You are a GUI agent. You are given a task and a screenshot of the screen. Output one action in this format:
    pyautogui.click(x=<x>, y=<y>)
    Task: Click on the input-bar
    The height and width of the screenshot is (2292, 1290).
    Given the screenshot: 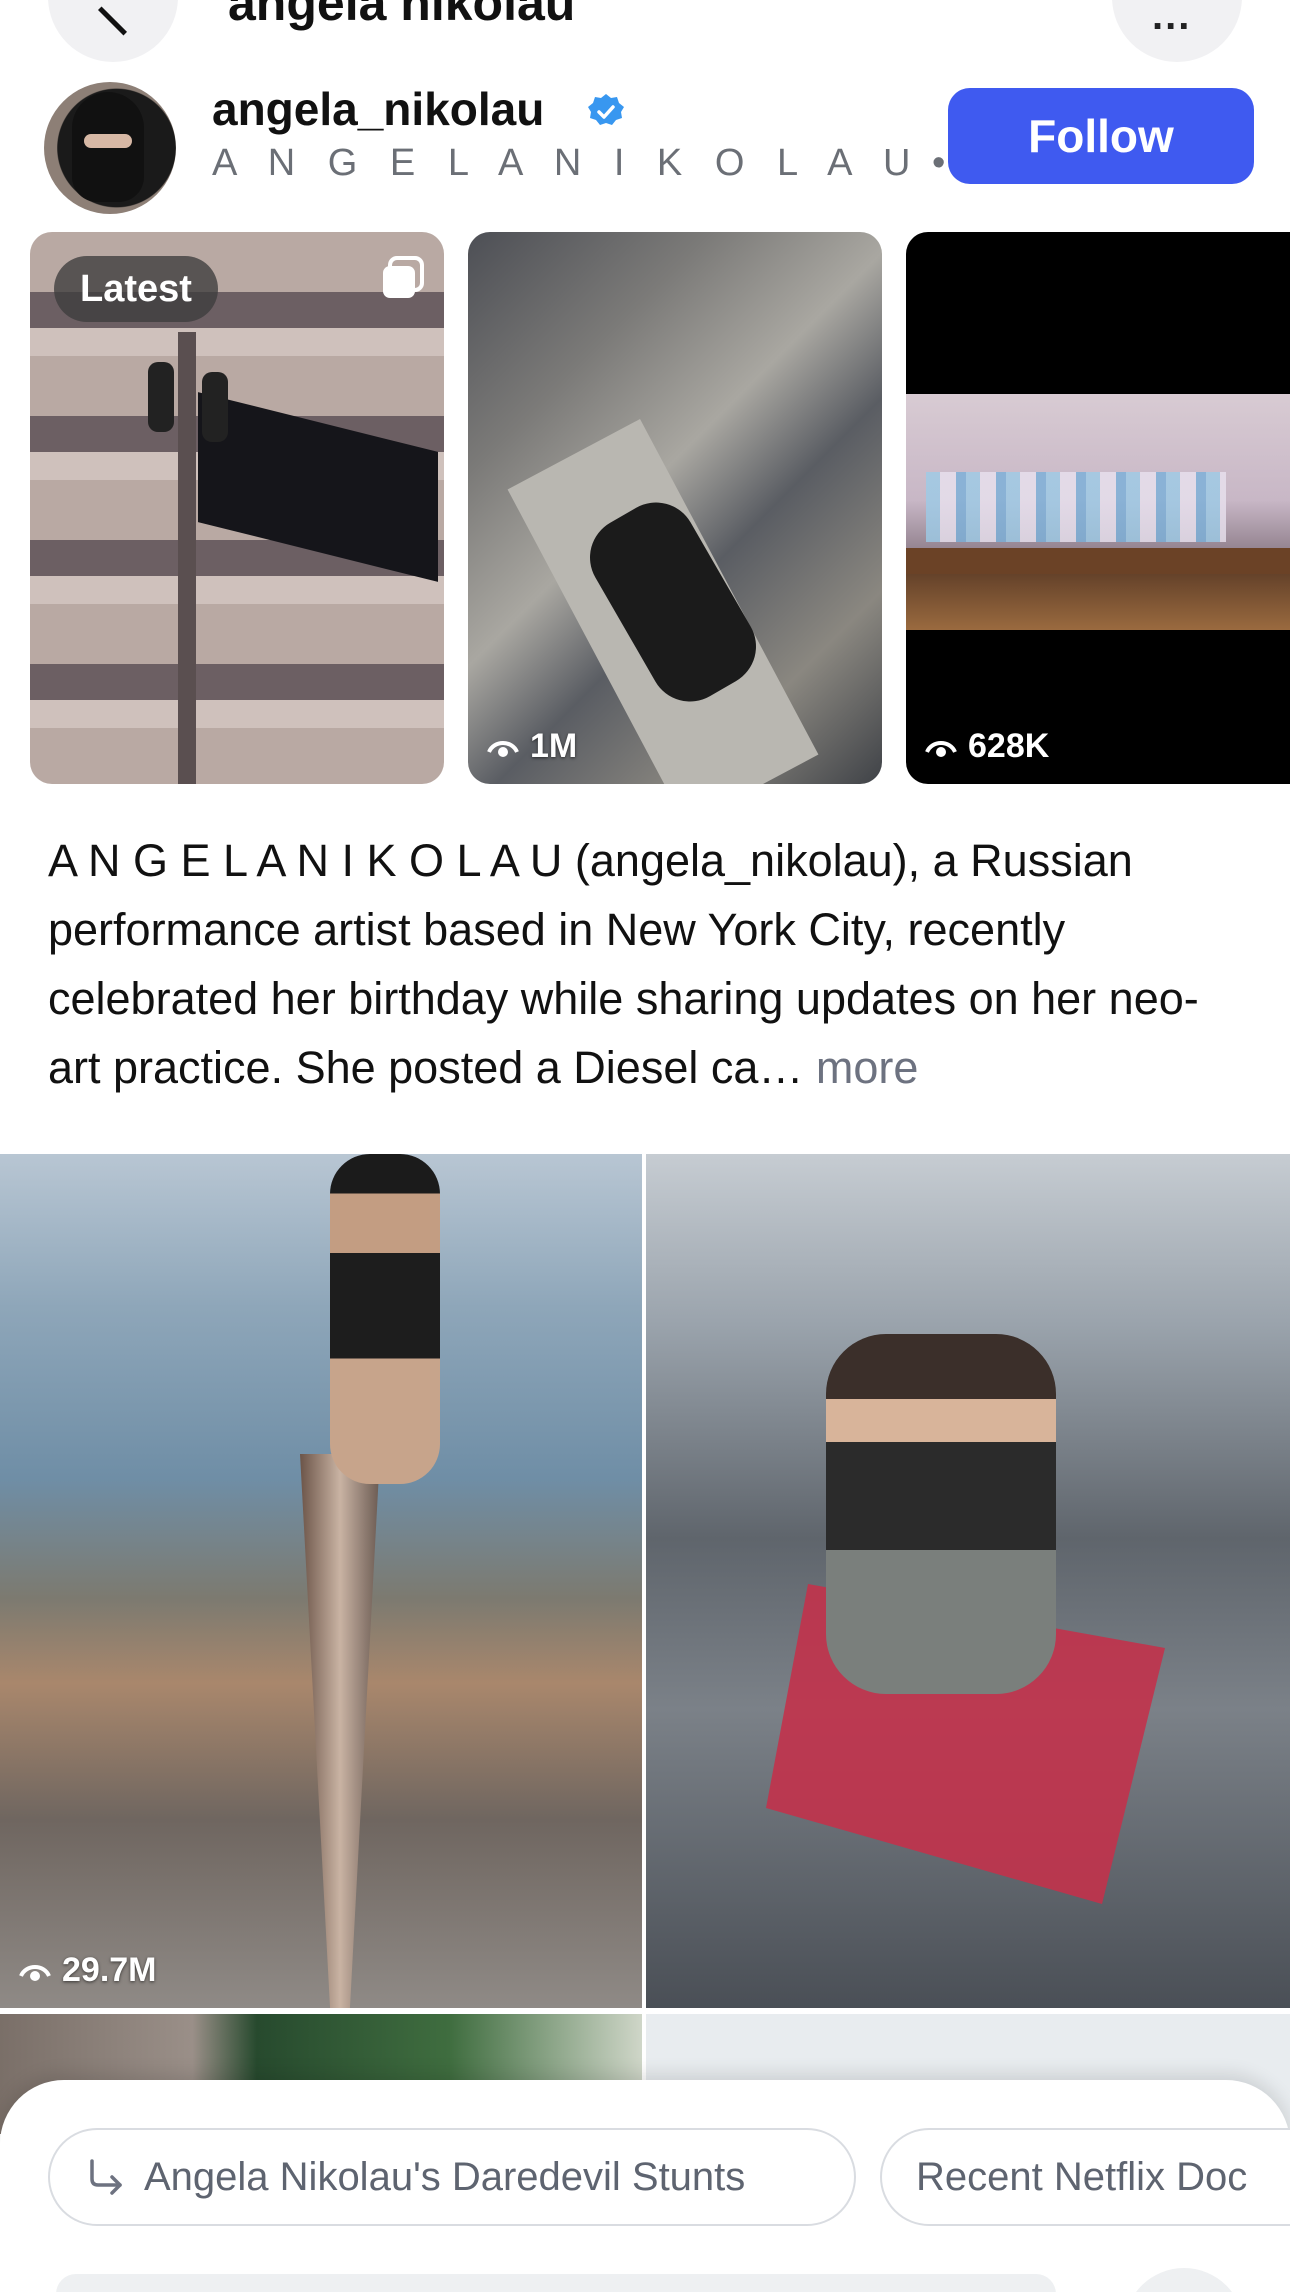 What is the action you would take?
    pyautogui.click(x=556, y=2283)
    